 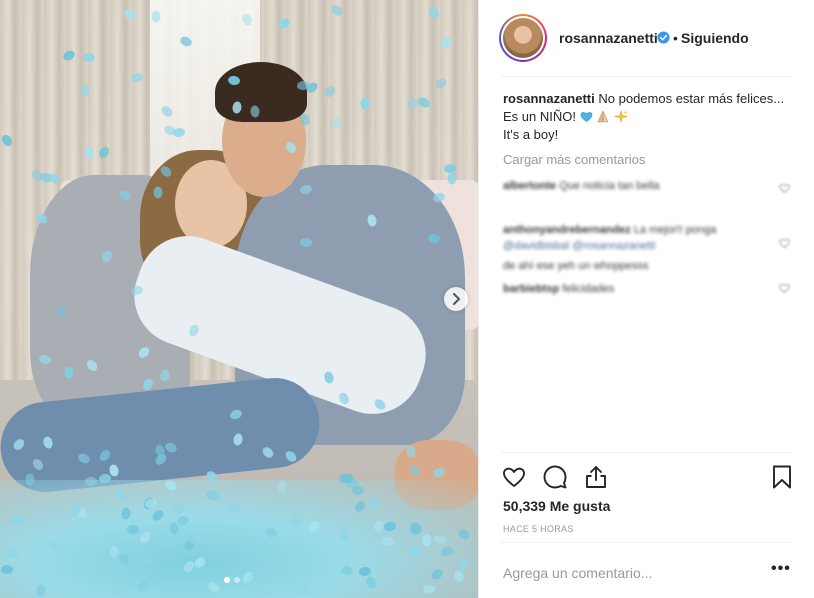 I want to click on avatar, so click(x=523, y=38).